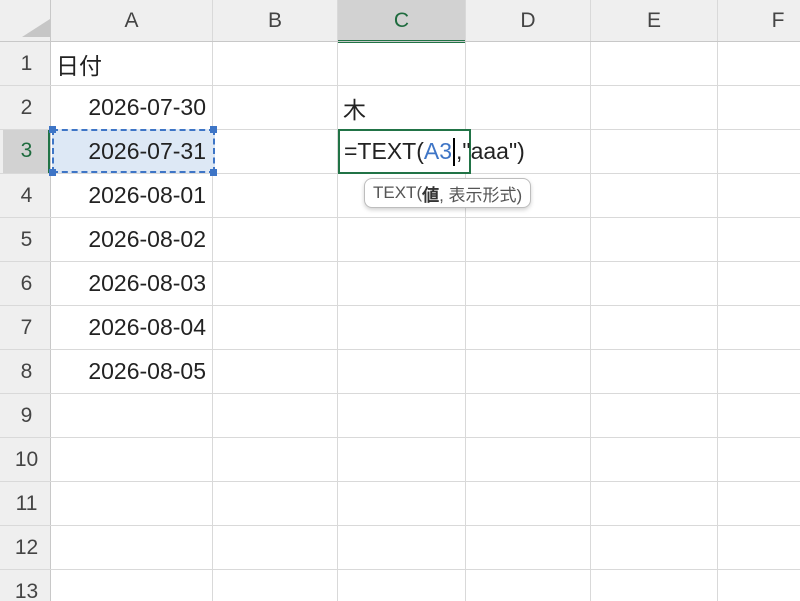 This screenshot has height=601, width=800. Describe the element at coordinates (401, 107) in the screenshot. I see `cell-c2: 木` at that location.